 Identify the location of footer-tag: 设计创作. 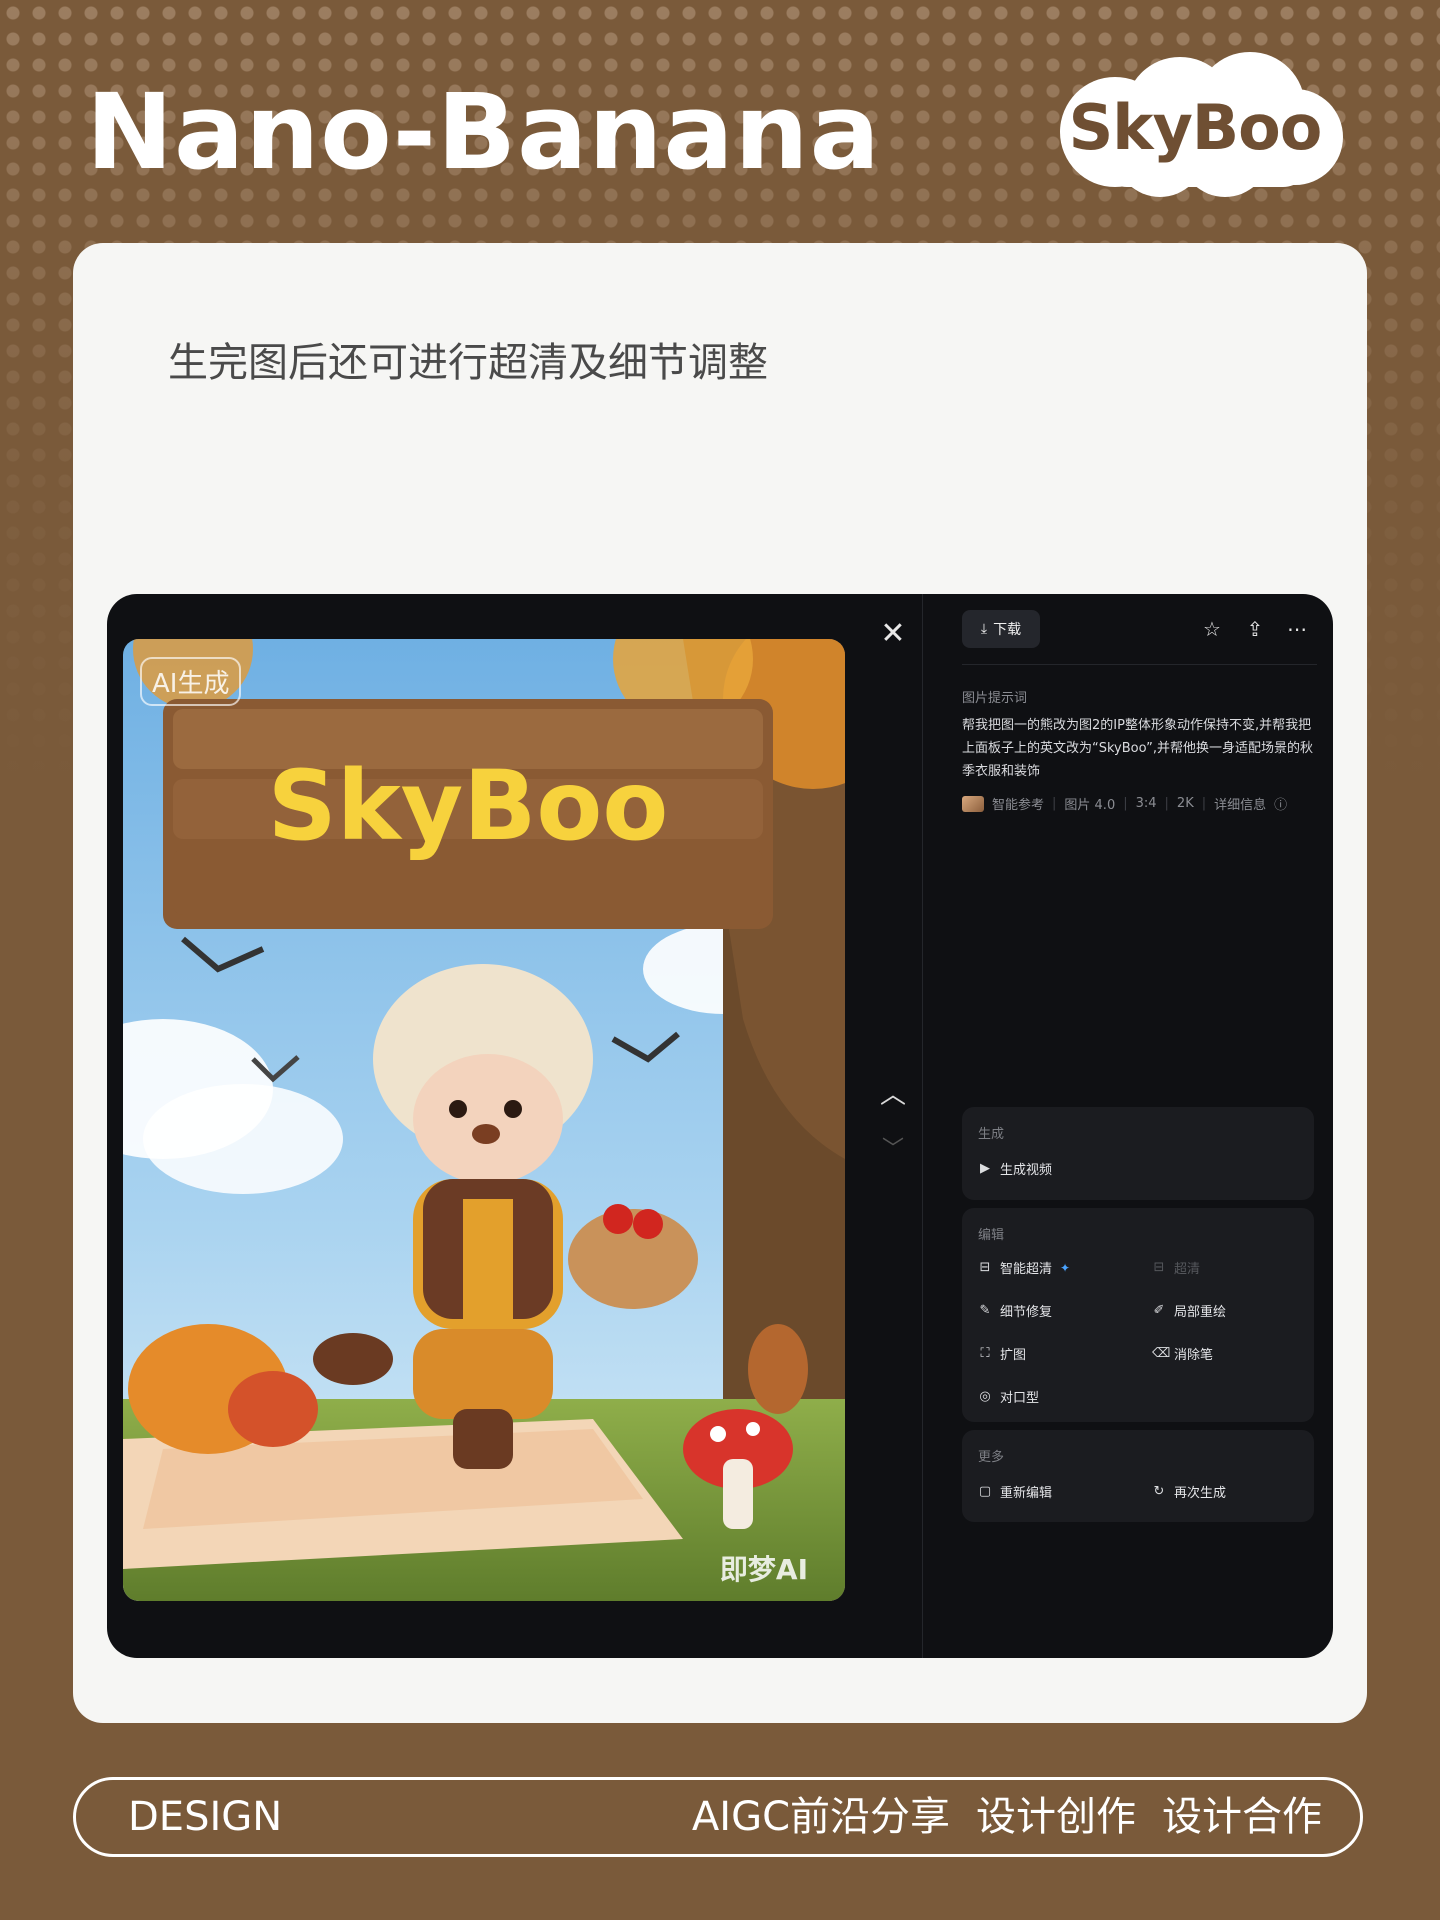
(1056, 1817).